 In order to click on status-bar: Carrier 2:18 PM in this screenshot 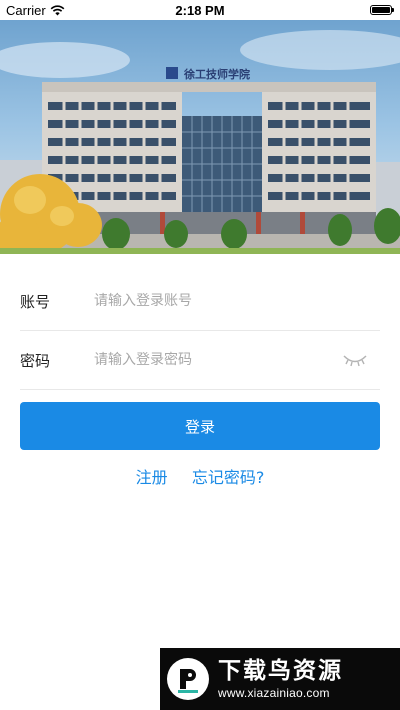, I will do `click(200, 10)`.